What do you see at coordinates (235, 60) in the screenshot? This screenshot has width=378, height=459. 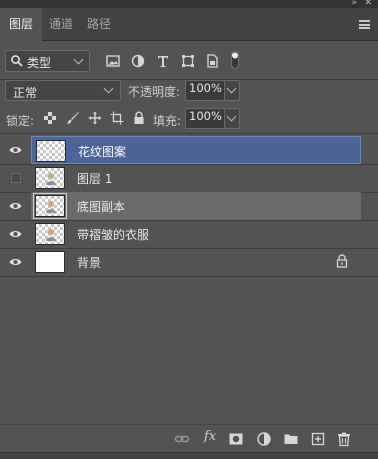 I see `filter-toggle-icon` at bounding box center [235, 60].